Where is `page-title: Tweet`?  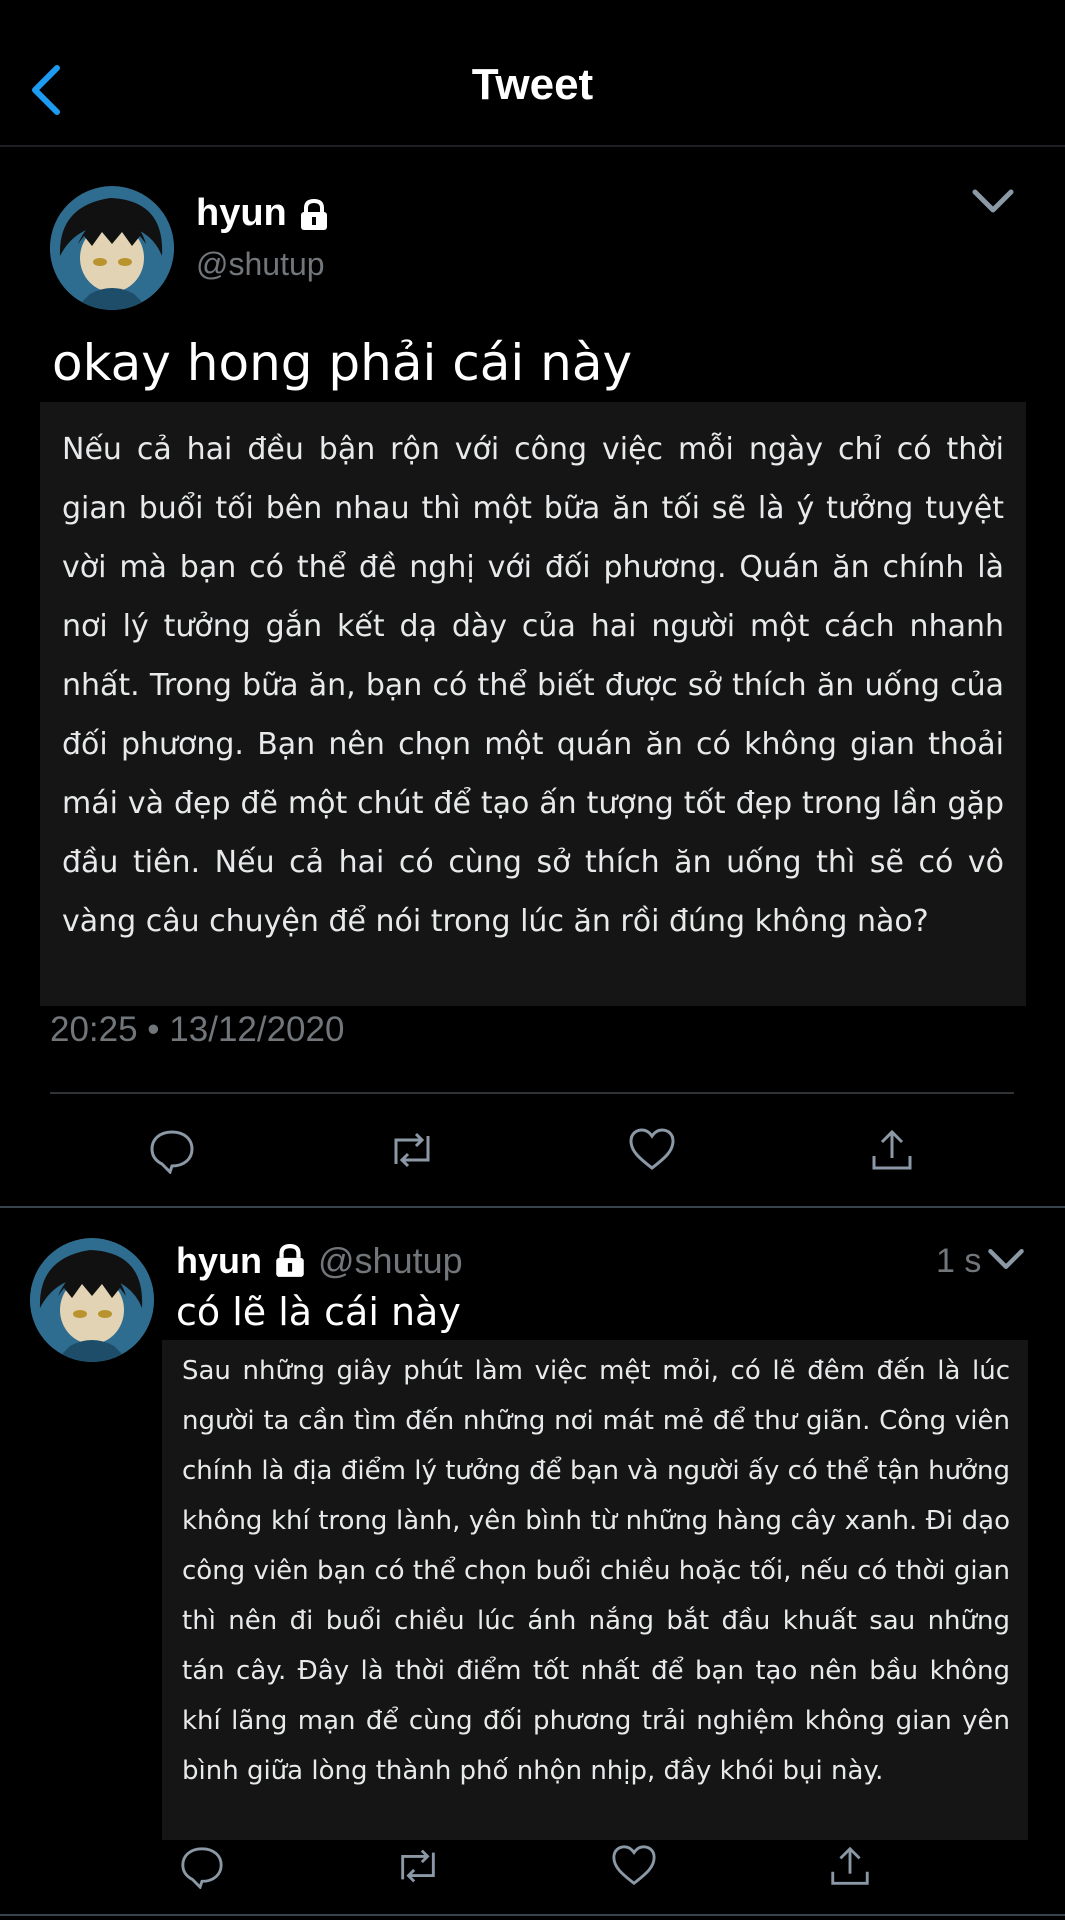 page-title: Tweet is located at coordinates (532, 84).